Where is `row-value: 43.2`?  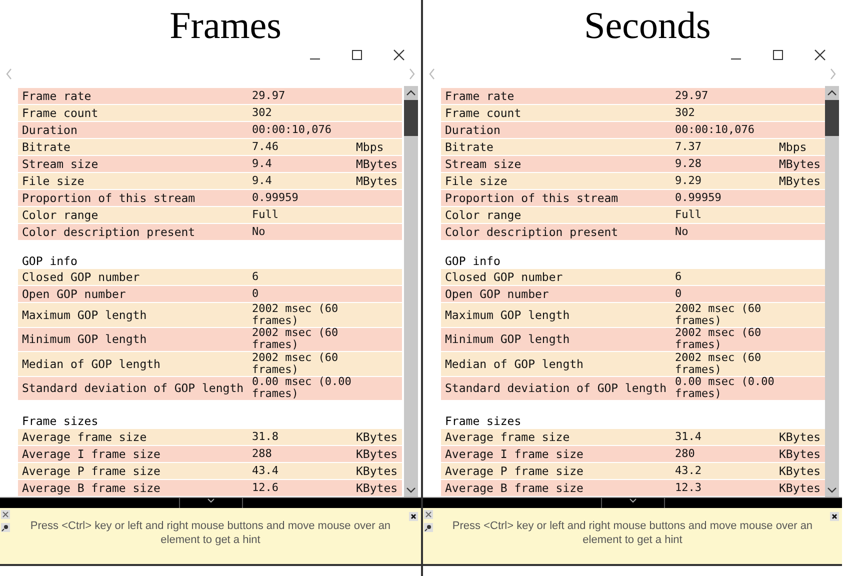 row-value: 43.2 is located at coordinates (688, 471).